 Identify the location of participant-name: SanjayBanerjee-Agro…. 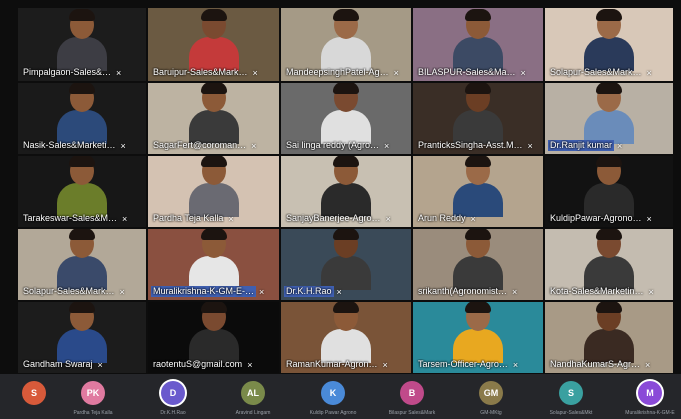
(333, 218).